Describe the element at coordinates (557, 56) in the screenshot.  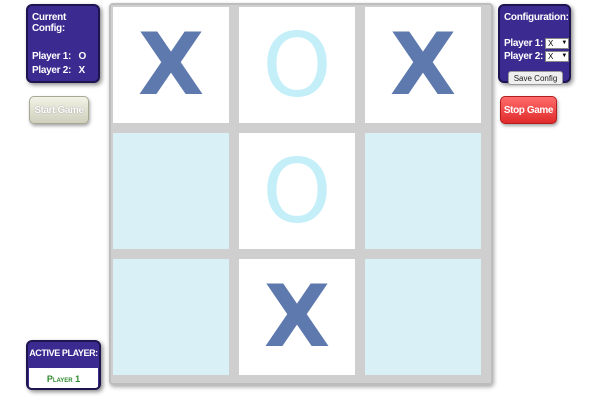
I see `player2-select: X ▼` at that location.